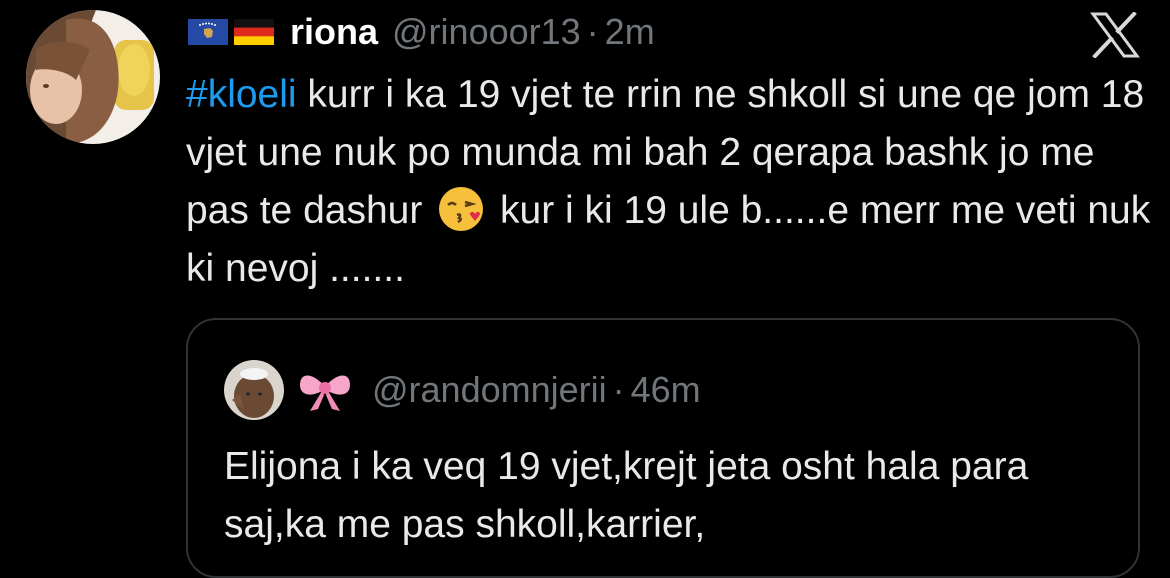 This screenshot has width=1170, height=578. What do you see at coordinates (1115, 35) in the screenshot?
I see `x-logo-icon` at bounding box center [1115, 35].